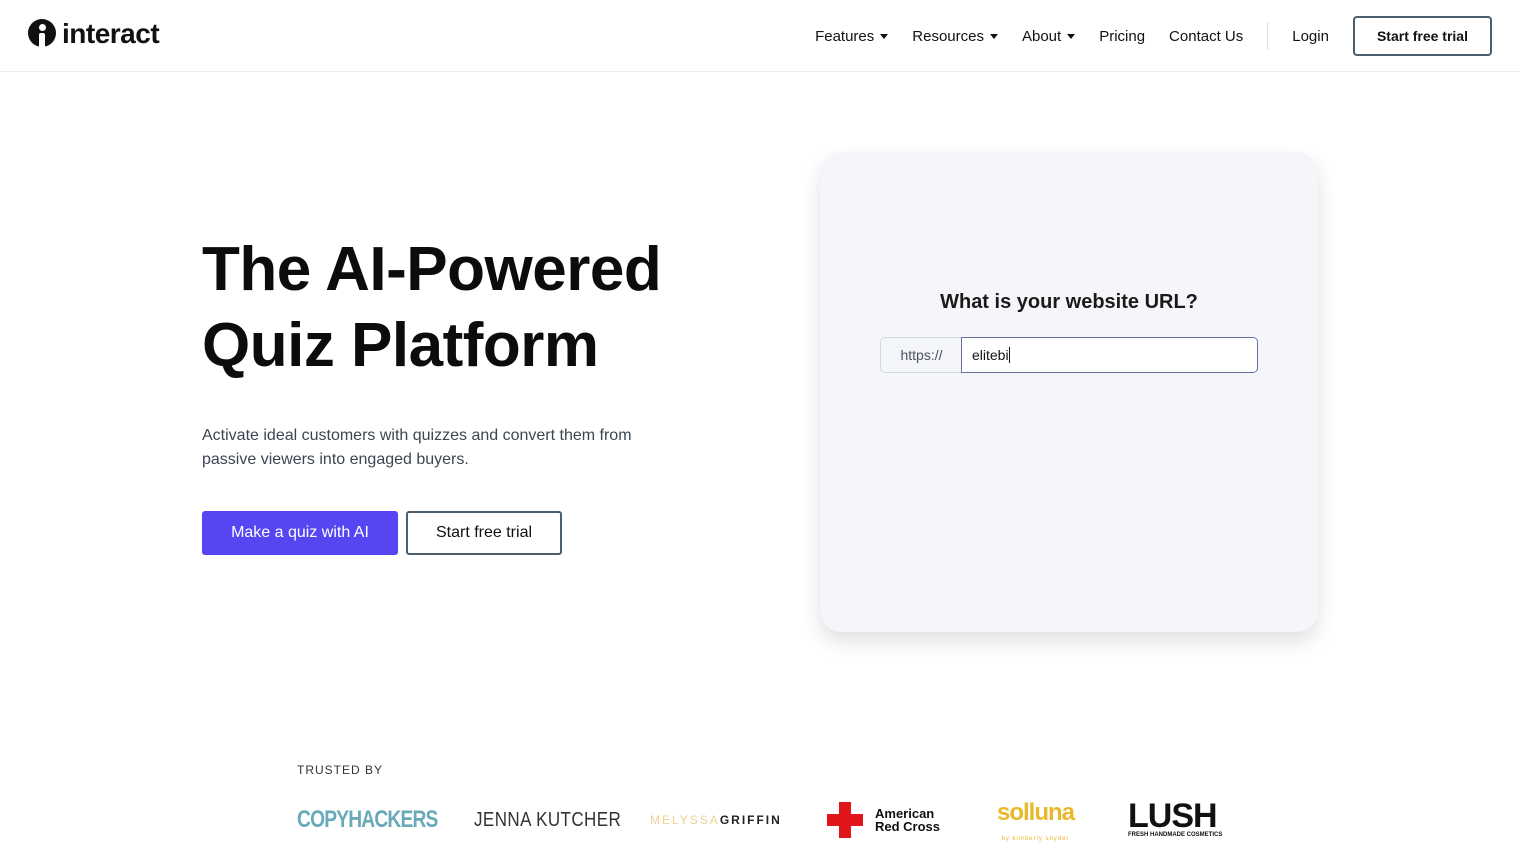 The height and width of the screenshot is (855, 1520). Describe the element at coordinates (990, 355) in the screenshot. I see `url-value: elitebi` at that location.